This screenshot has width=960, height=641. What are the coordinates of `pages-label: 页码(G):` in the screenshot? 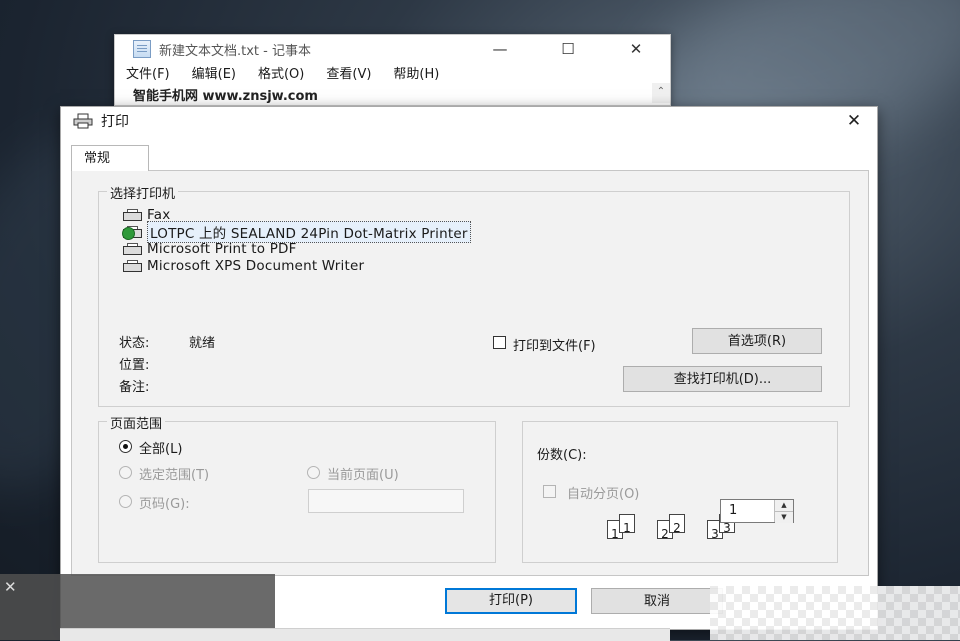 It's located at (164, 502).